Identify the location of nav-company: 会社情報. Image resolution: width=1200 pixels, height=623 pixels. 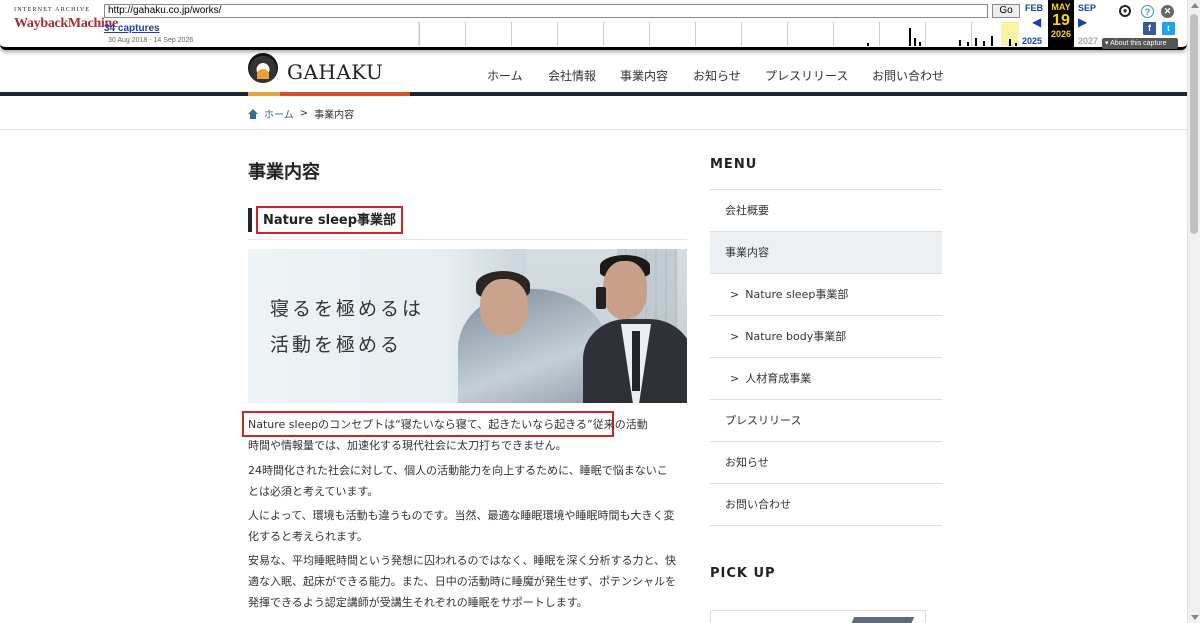
(572, 75).